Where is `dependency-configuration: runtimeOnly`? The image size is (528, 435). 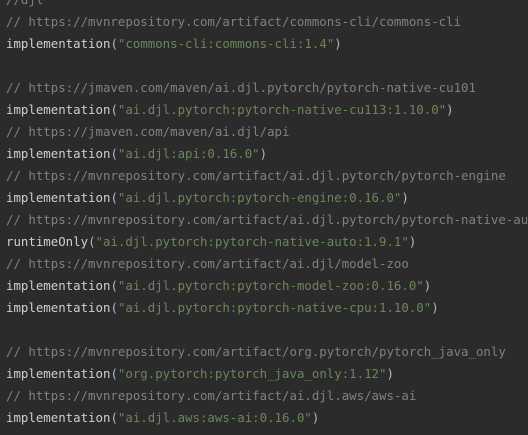
dependency-configuration: runtimeOnly is located at coordinates (47, 241).